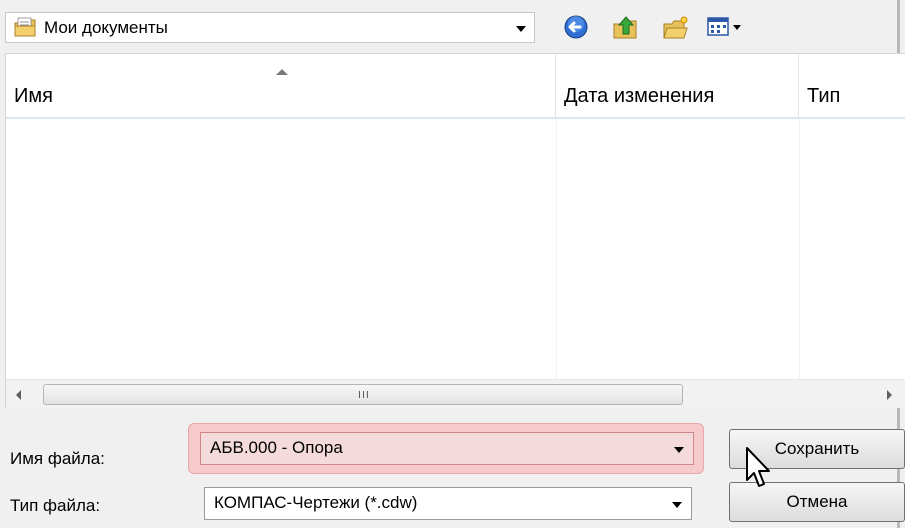 Image resolution: width=905 pixels, height=528 pixels. Describe the element at coordinates (106, 27) in the screenshot. I see `location-label: Мои документы` at that location.